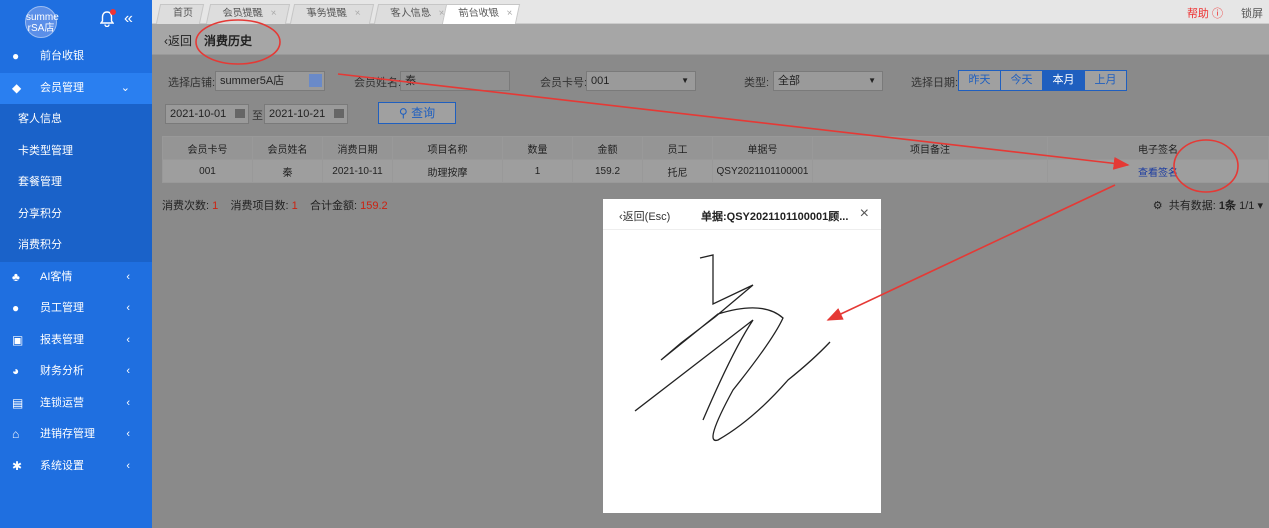 Image resolution: width=1269 pixels, height=528 pixels. Describe the element at coordinates (935, 83) in the screenshot. I see `date-label: 选择日期:` at that location.